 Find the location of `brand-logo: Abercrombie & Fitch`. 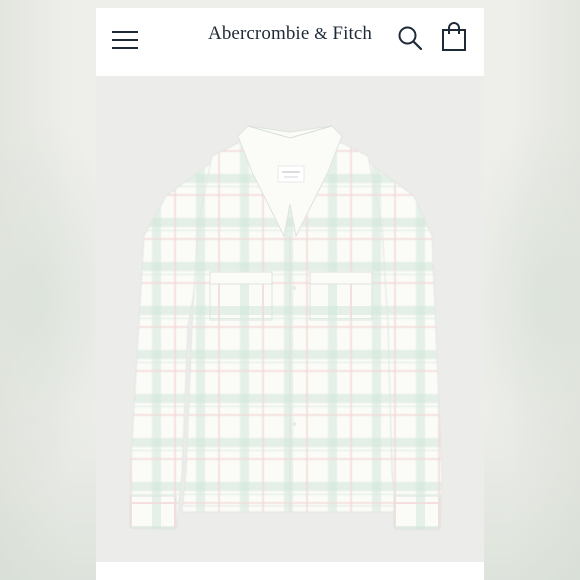

brand-logo: Abercrombie & Fitch is located at coordinates (290, 34).